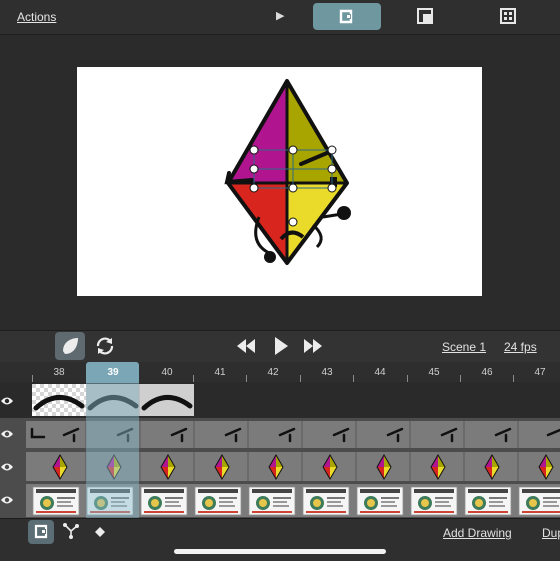  I want to click on eyebrow-track, so click(280, 434).